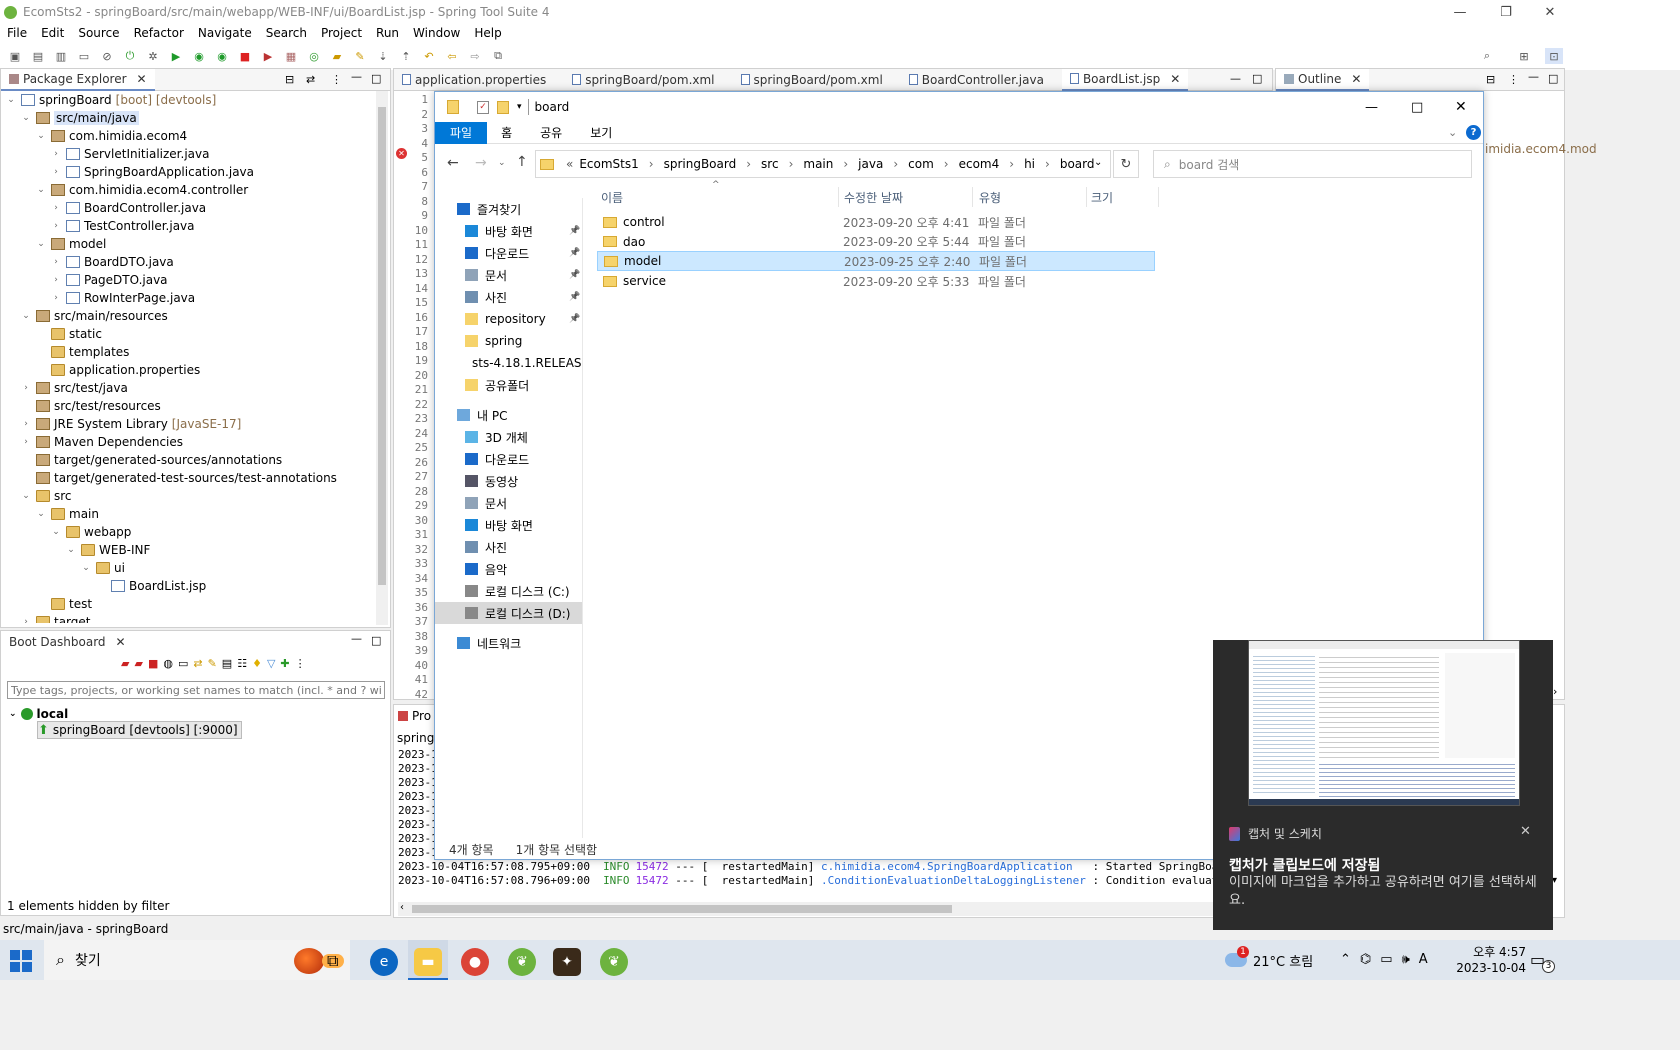  I want to click on nav-item: 동영상, so click(508, 481).